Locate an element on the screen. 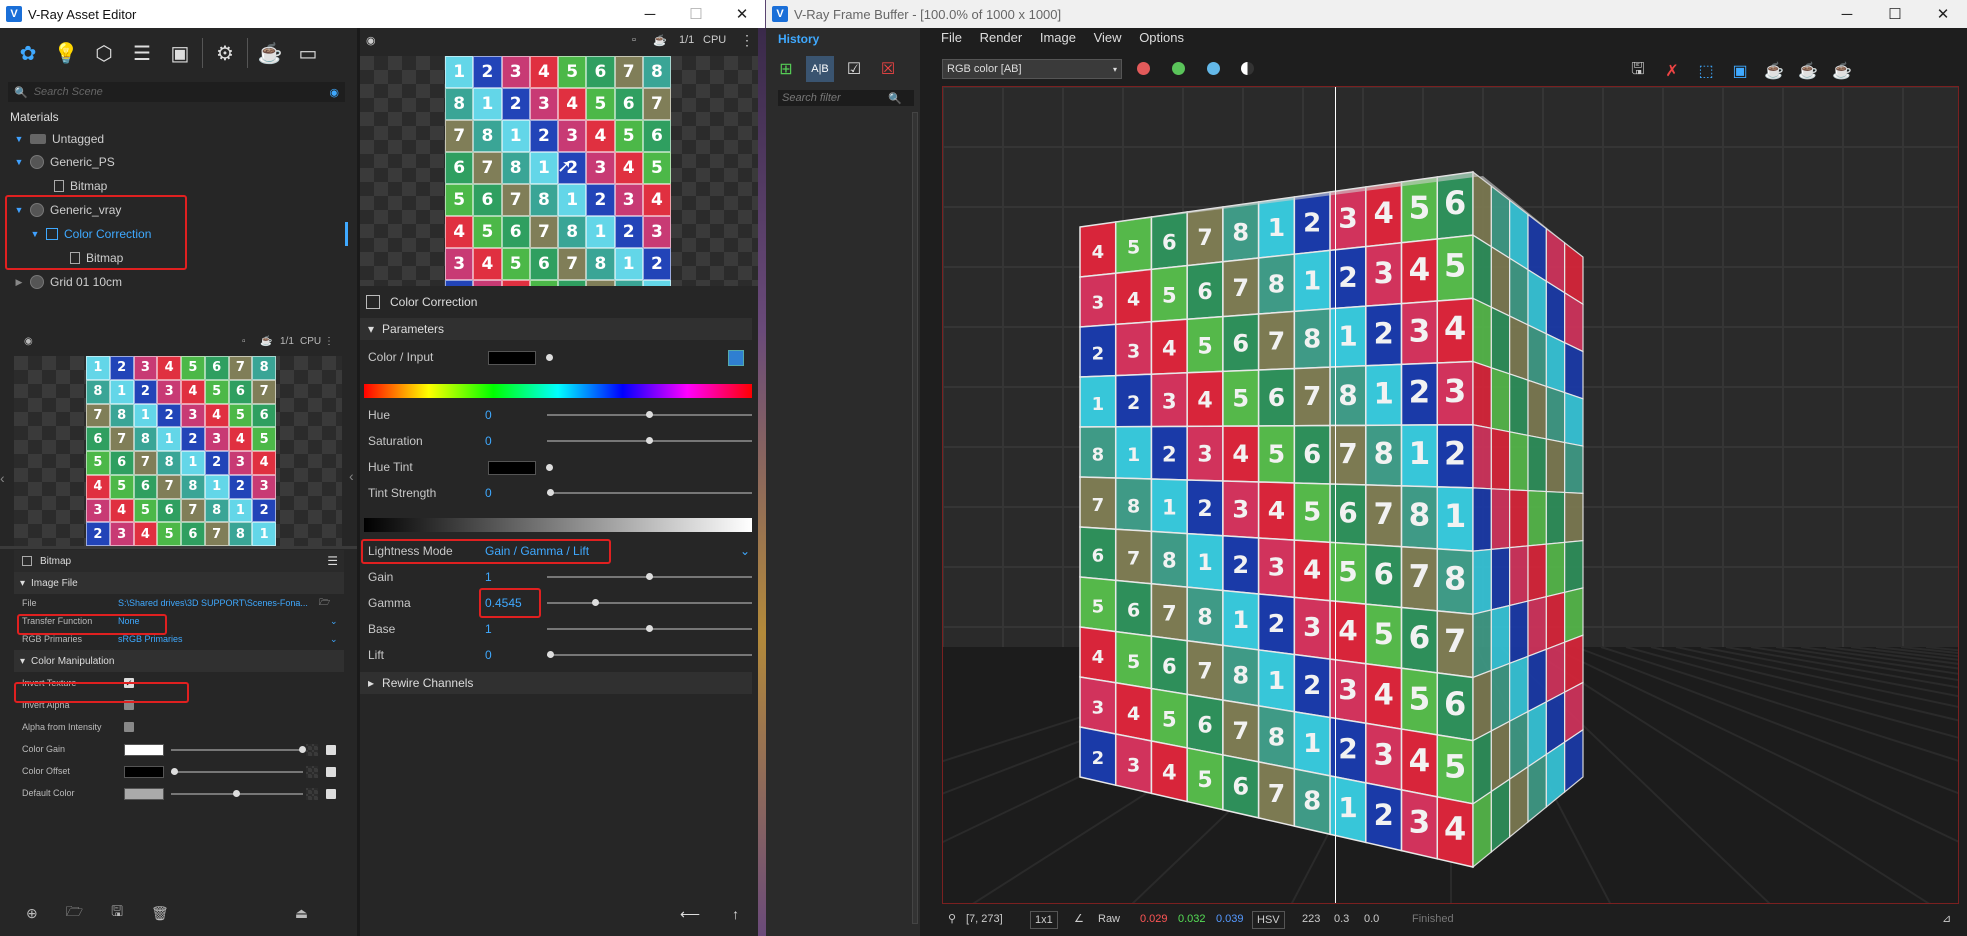  color-input-slider-knob is located at coordinates (549, 357).